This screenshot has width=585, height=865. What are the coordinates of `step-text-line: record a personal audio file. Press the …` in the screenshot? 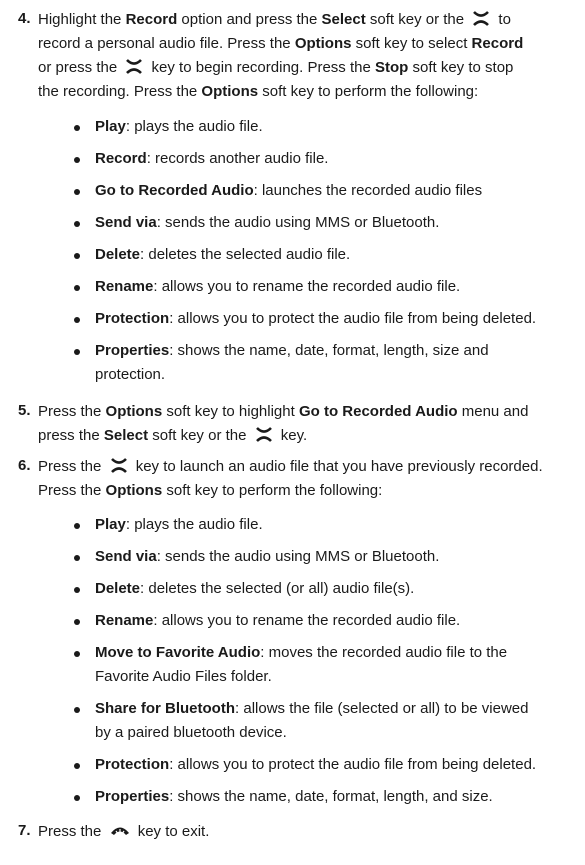 It's located at (305, 44).